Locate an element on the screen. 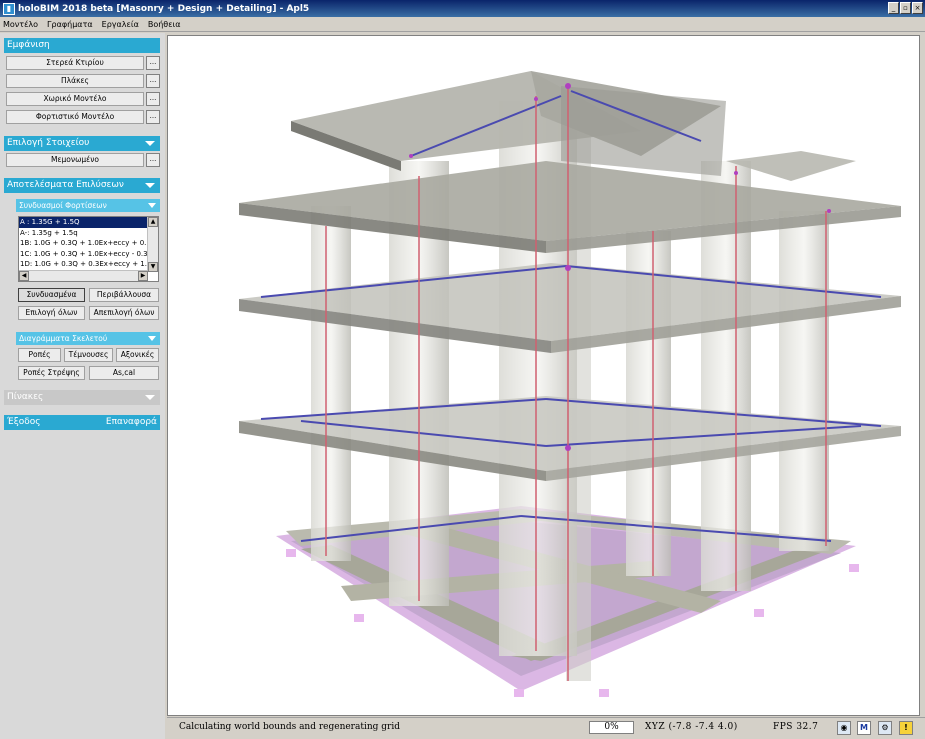 Image resolution: width=925 pixels, height=739 pixels. section-display: Εμφάνιση is located at coordinates (82, 45).